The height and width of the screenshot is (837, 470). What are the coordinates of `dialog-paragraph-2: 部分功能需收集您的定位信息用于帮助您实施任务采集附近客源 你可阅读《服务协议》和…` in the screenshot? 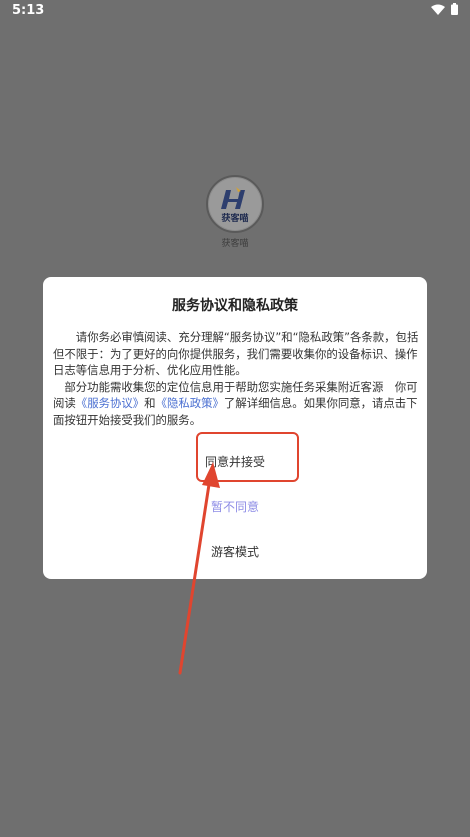 It's located at (236, 404).